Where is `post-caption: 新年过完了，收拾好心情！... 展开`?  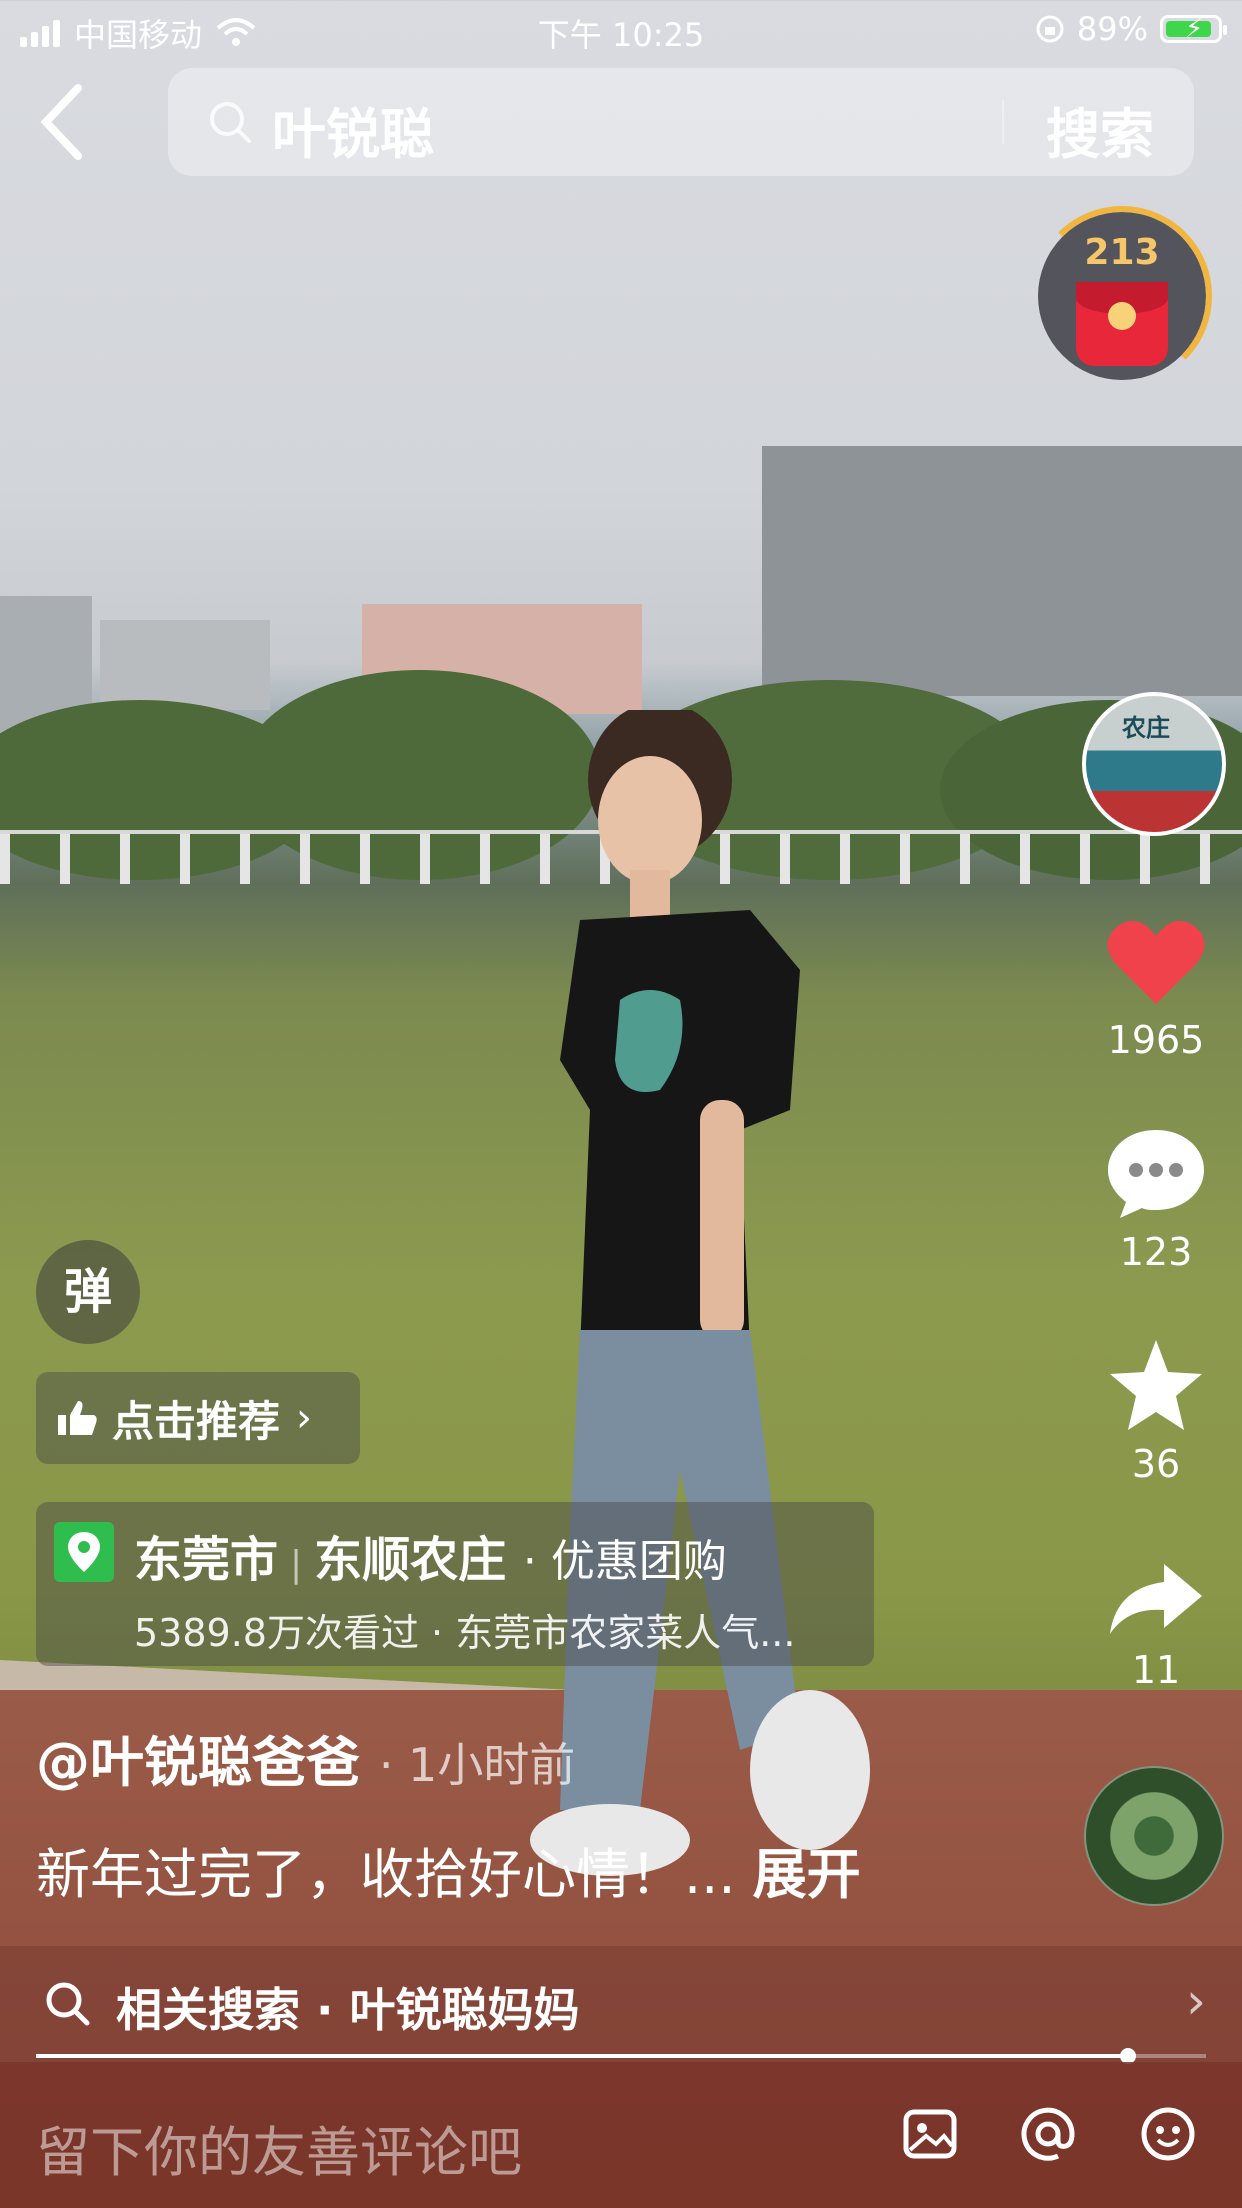 post-caption: 新年过完了，收拾好心情！... 展开 is located at coordinates (448, 1869).